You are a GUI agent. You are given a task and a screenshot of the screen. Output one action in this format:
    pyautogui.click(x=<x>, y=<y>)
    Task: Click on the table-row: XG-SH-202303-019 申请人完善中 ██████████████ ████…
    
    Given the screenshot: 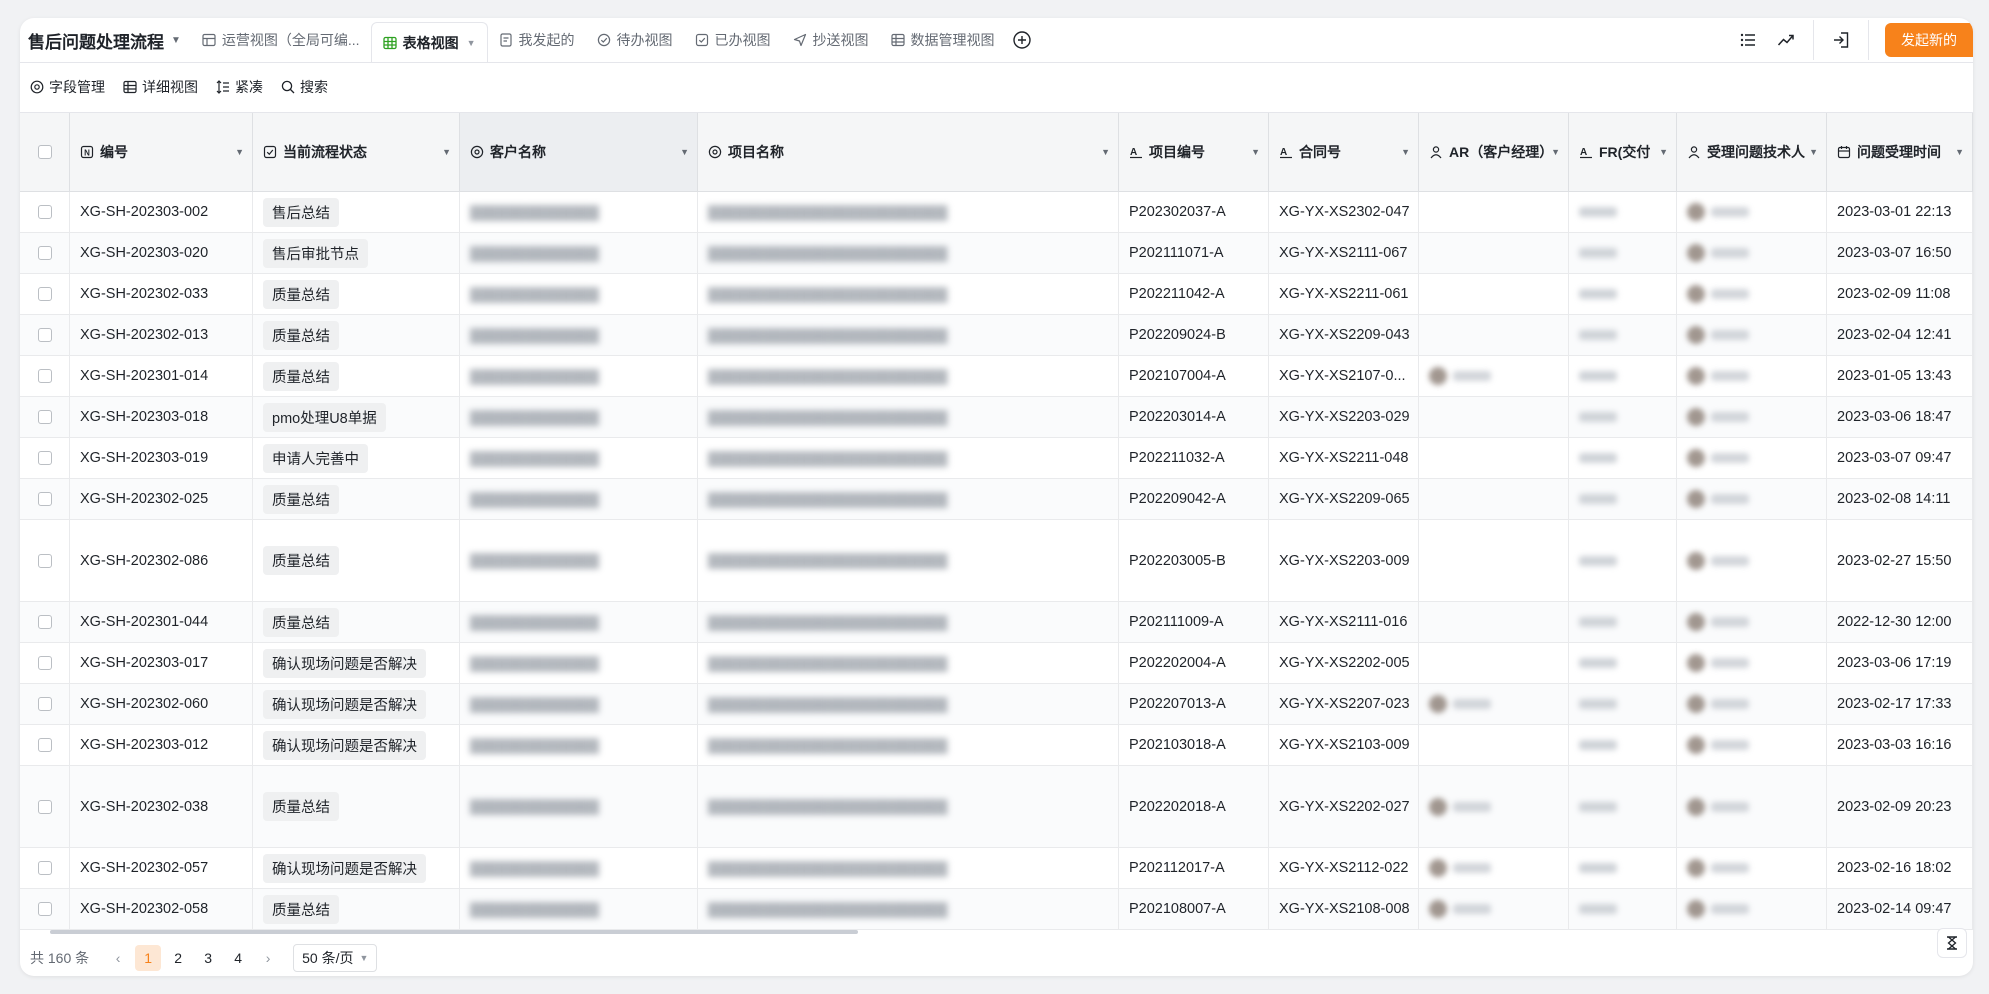 What is the action you would take?
    pyautogui.click(x=996, y=458)
    